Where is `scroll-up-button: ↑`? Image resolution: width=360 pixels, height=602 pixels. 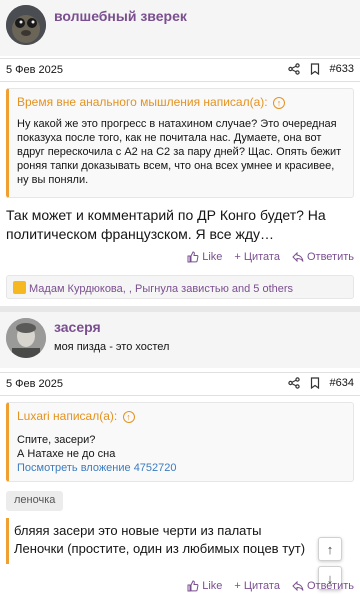 scroll-up-button: ↑ is located at coordinates (330, 549).